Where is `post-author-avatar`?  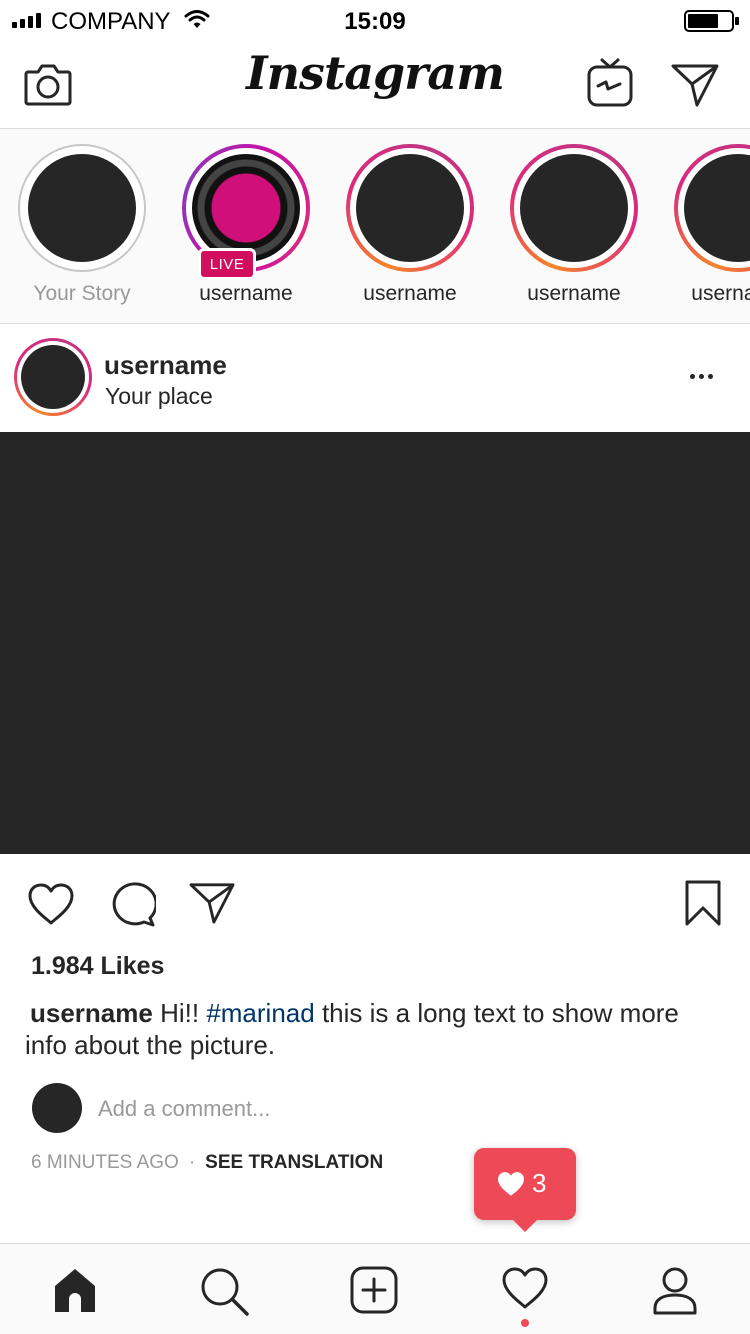 post-author-avatar is located at coordinates (53, 377).